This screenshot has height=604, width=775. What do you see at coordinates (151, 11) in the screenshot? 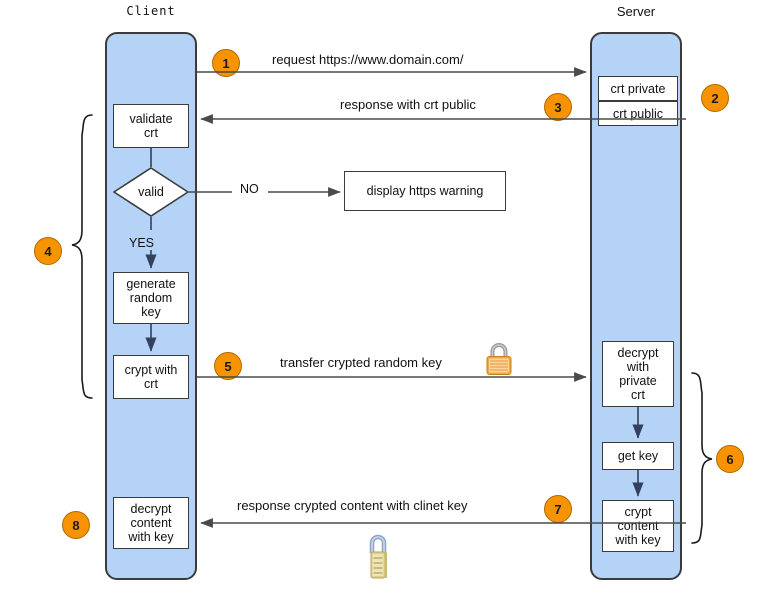
I see `client-lane-title: Client` at bounding box center [151, 11].